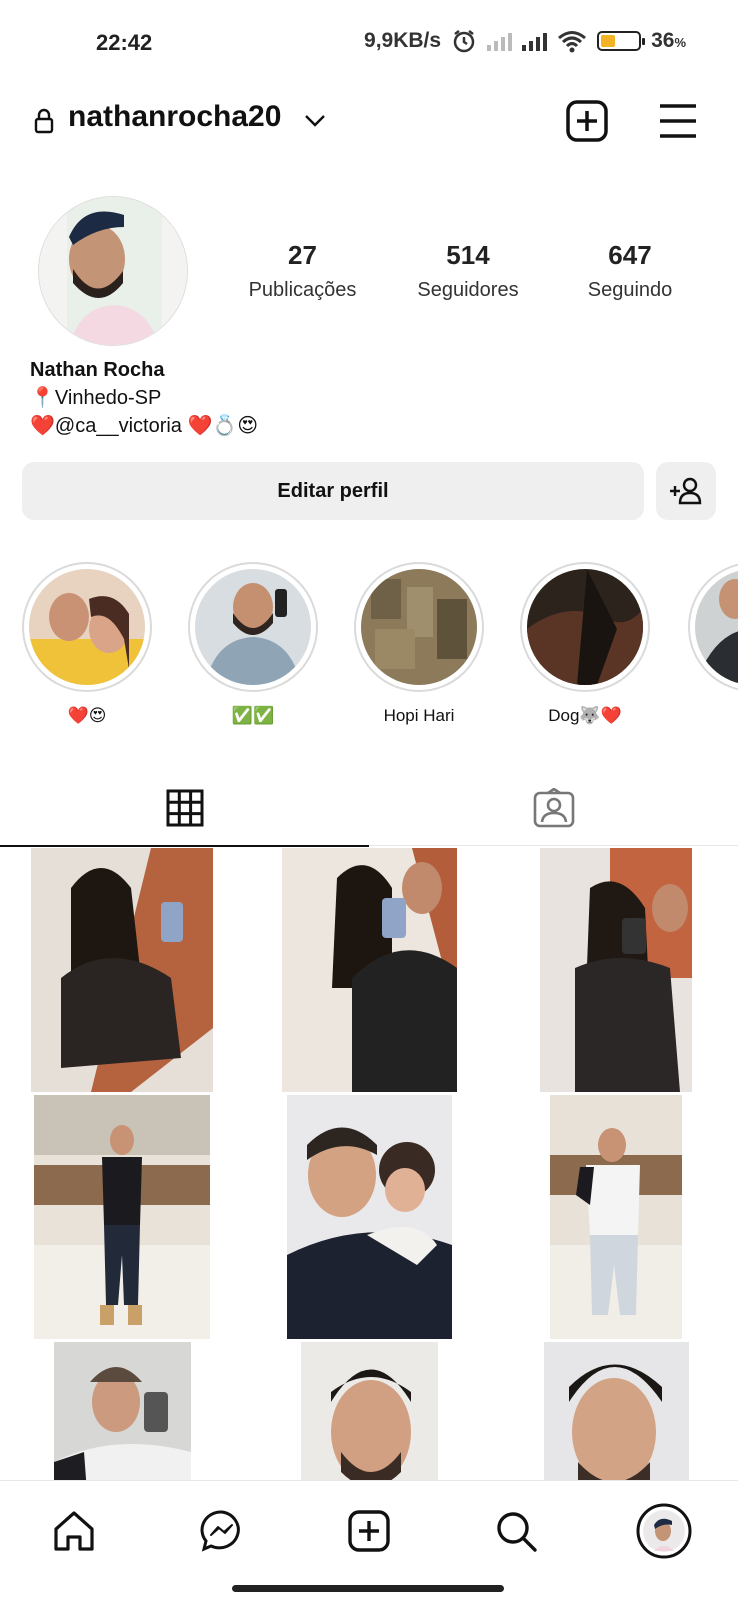 Image resolution: width=738 pixels, height=1600 pixels. I want to click on nav-create, so click(369, 1531).